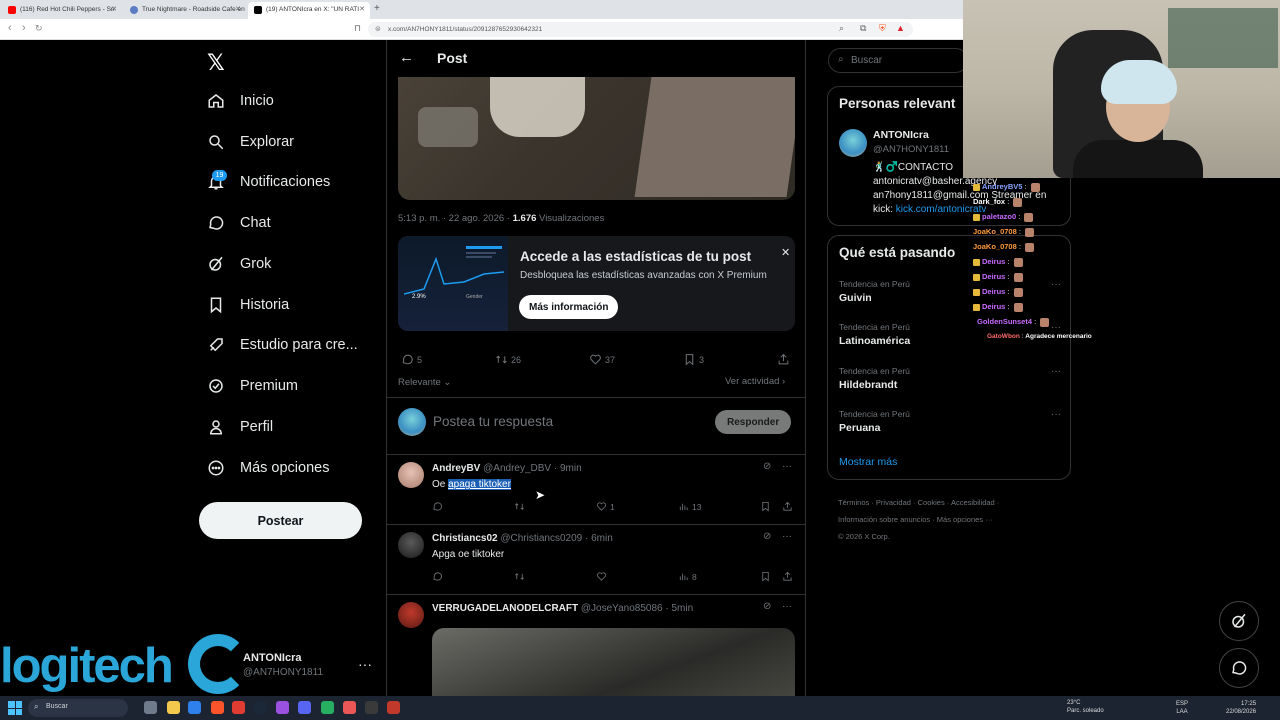 The height and width of the screenshot is (720, 1280). Describe the element at coordinates (237, 264) in the screenshot. I see `nav-grok: Grok` at that location.